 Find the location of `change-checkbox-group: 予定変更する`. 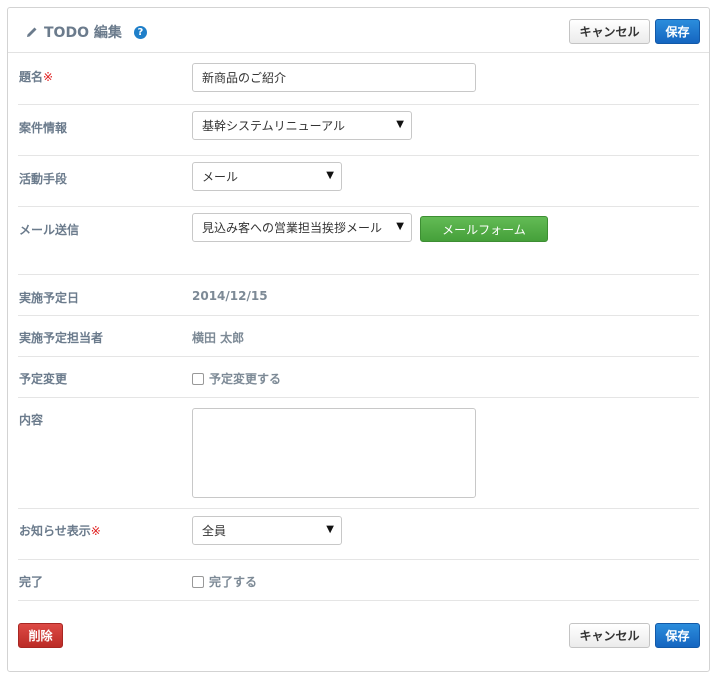

change-checkbox-group: 予定変更する is located at coordinates (236, 378).